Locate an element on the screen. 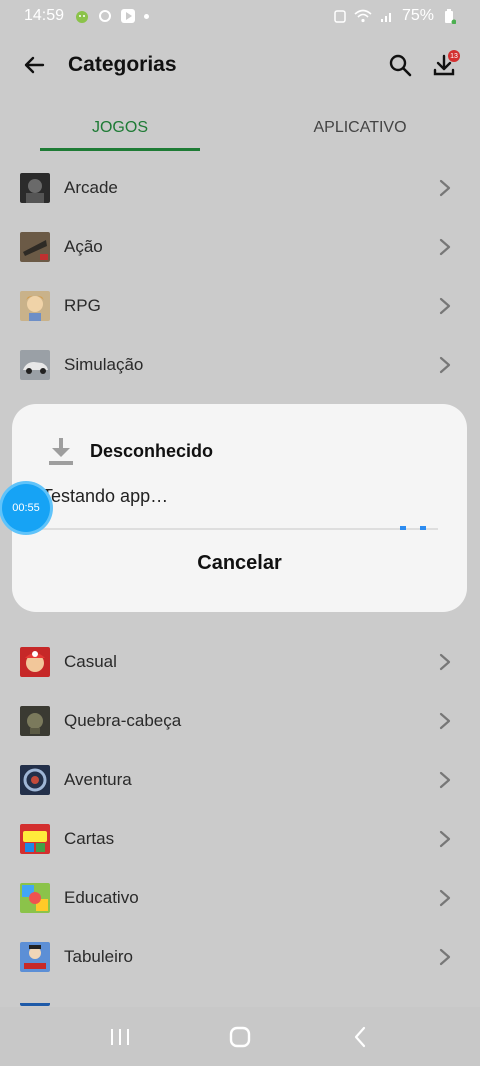 This screenshot has width=480, height=1066. back-nav-button is located at coordinates (360, 1037).